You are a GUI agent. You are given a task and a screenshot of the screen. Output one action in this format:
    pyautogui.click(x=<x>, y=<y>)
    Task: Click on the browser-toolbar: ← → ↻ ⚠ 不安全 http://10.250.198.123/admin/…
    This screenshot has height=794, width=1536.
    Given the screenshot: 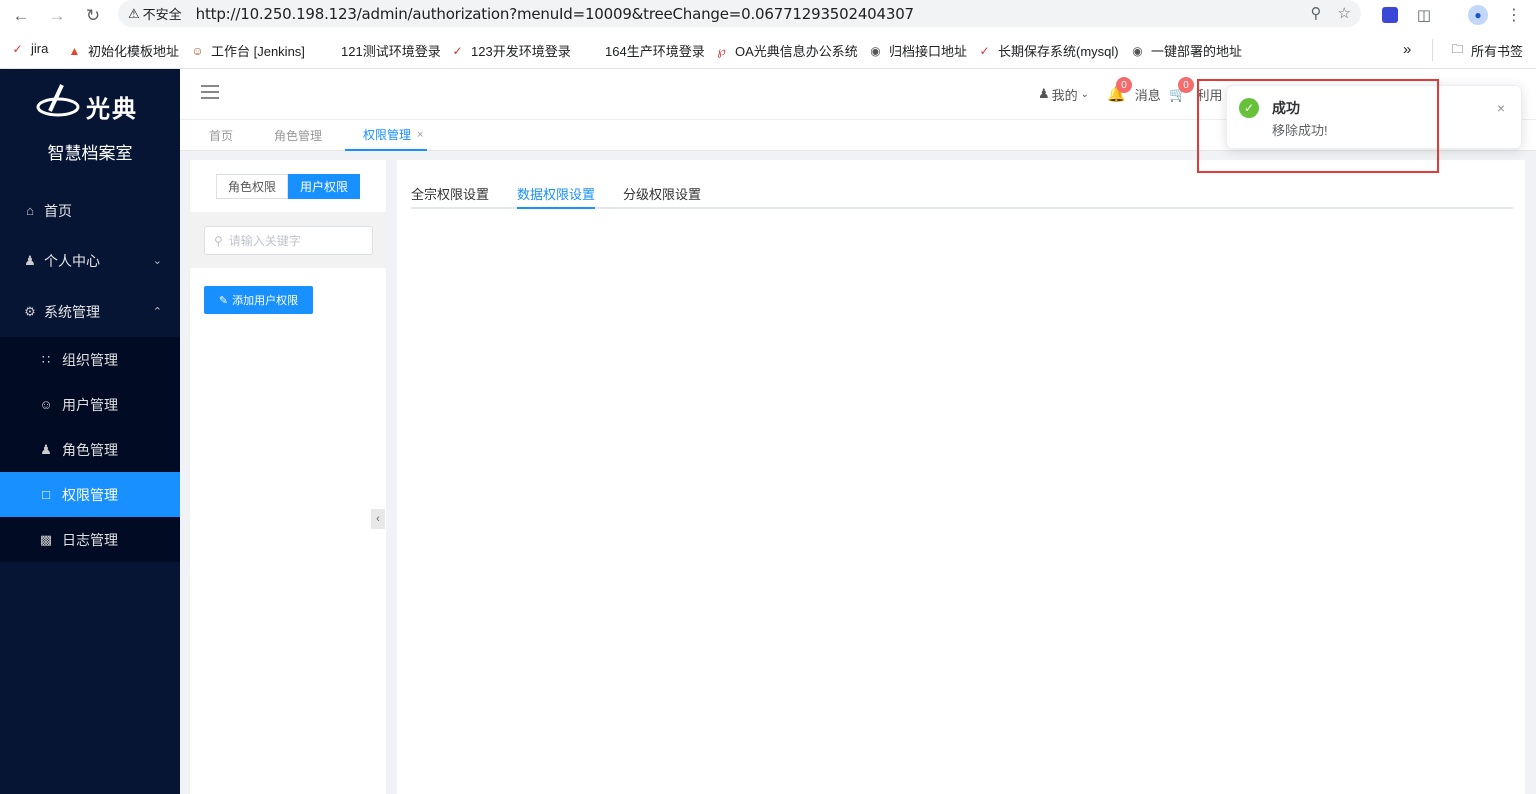 What is the action you would take?
    pyautogui.click(x=768, y=16)
    